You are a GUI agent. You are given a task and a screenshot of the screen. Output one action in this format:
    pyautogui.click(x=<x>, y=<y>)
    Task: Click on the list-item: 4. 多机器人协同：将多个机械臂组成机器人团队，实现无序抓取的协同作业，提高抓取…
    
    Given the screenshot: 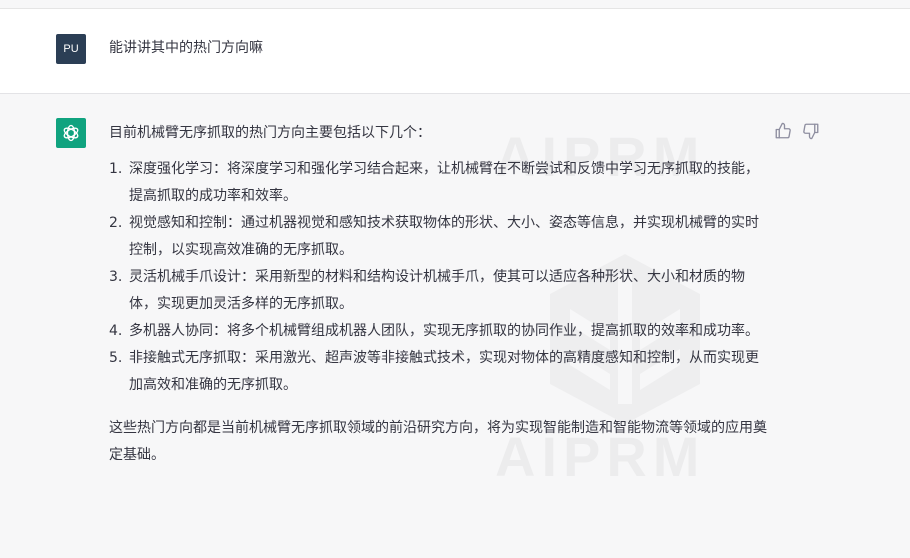 What is the action you would take?
    pyautogui.click(x=439, y=331)
    